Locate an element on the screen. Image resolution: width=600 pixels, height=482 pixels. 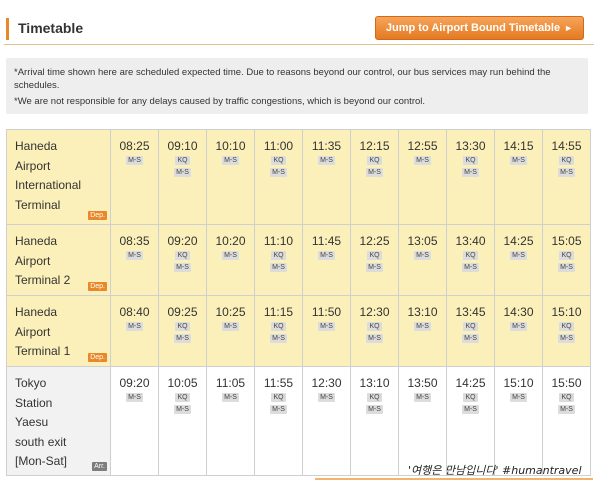
departure-time: 11:00 is located at coordinates (278, 146).